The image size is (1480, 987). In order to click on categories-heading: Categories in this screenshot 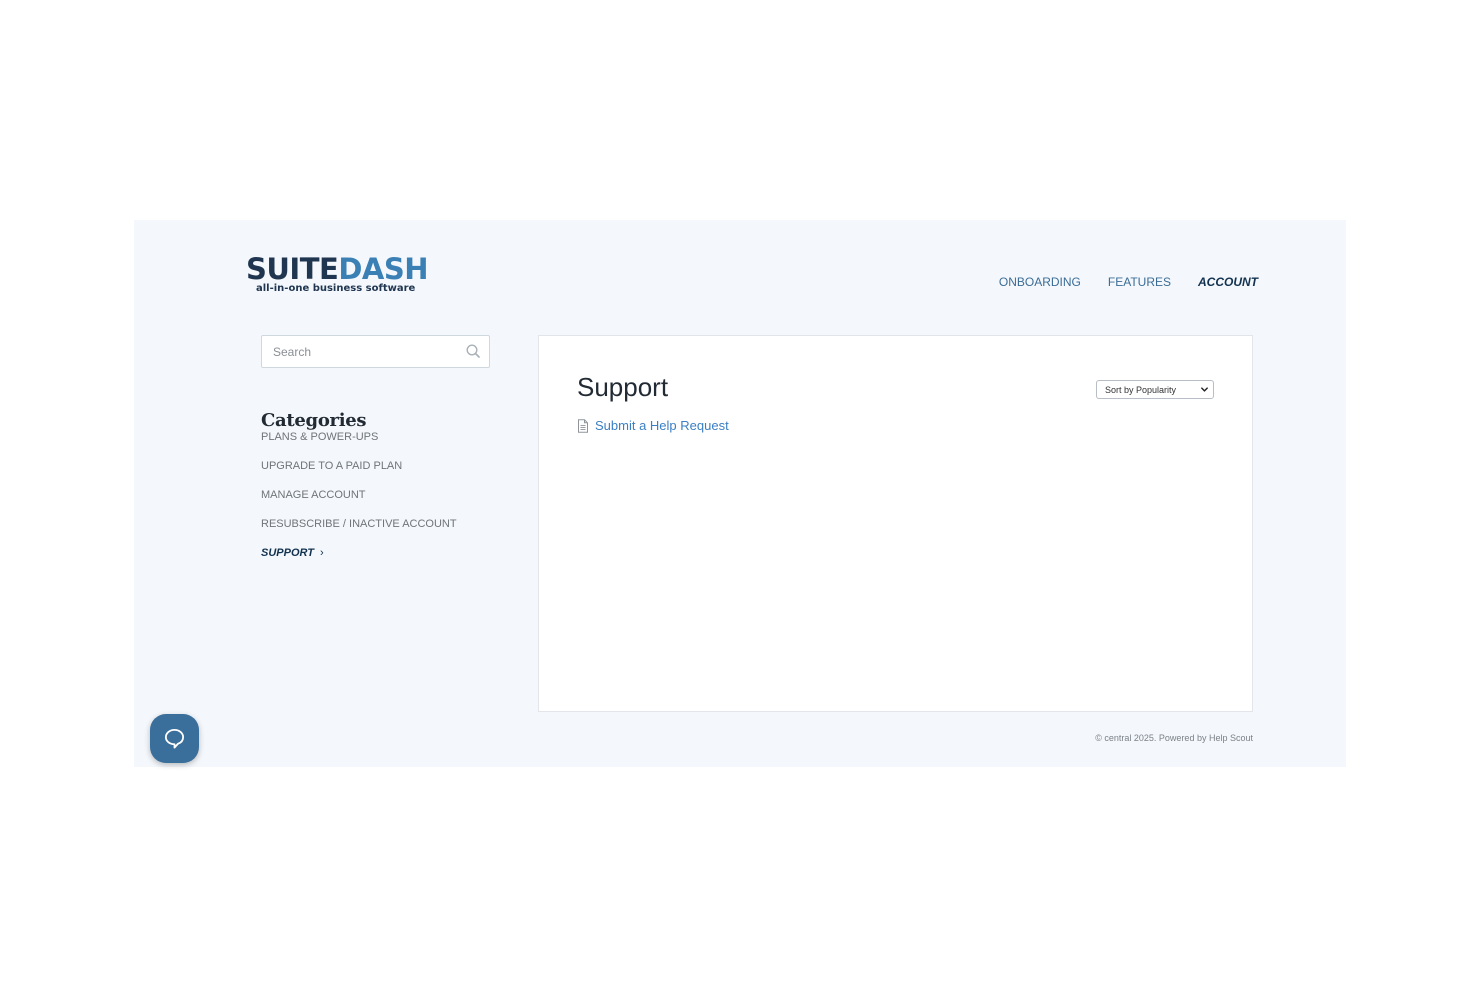, I will do `click(314, 420)`.